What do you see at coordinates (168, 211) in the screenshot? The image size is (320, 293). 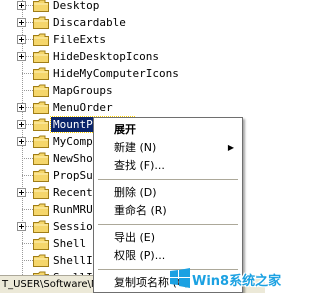 I see `menu-item: 重命名 (R)` at bounding box center [168, 211].